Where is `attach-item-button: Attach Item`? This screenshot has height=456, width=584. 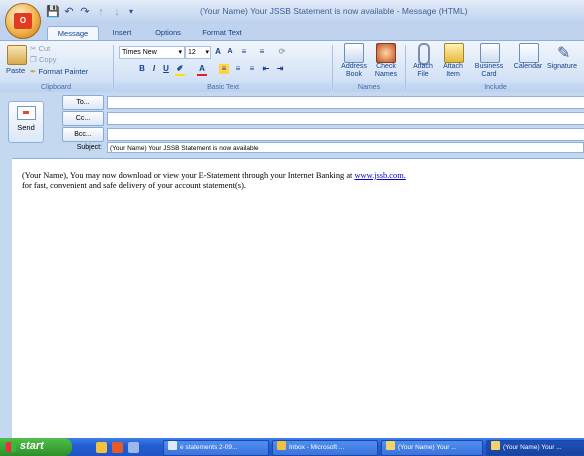 attach-item-button: Attach Item is located at coordinates (453, 62).